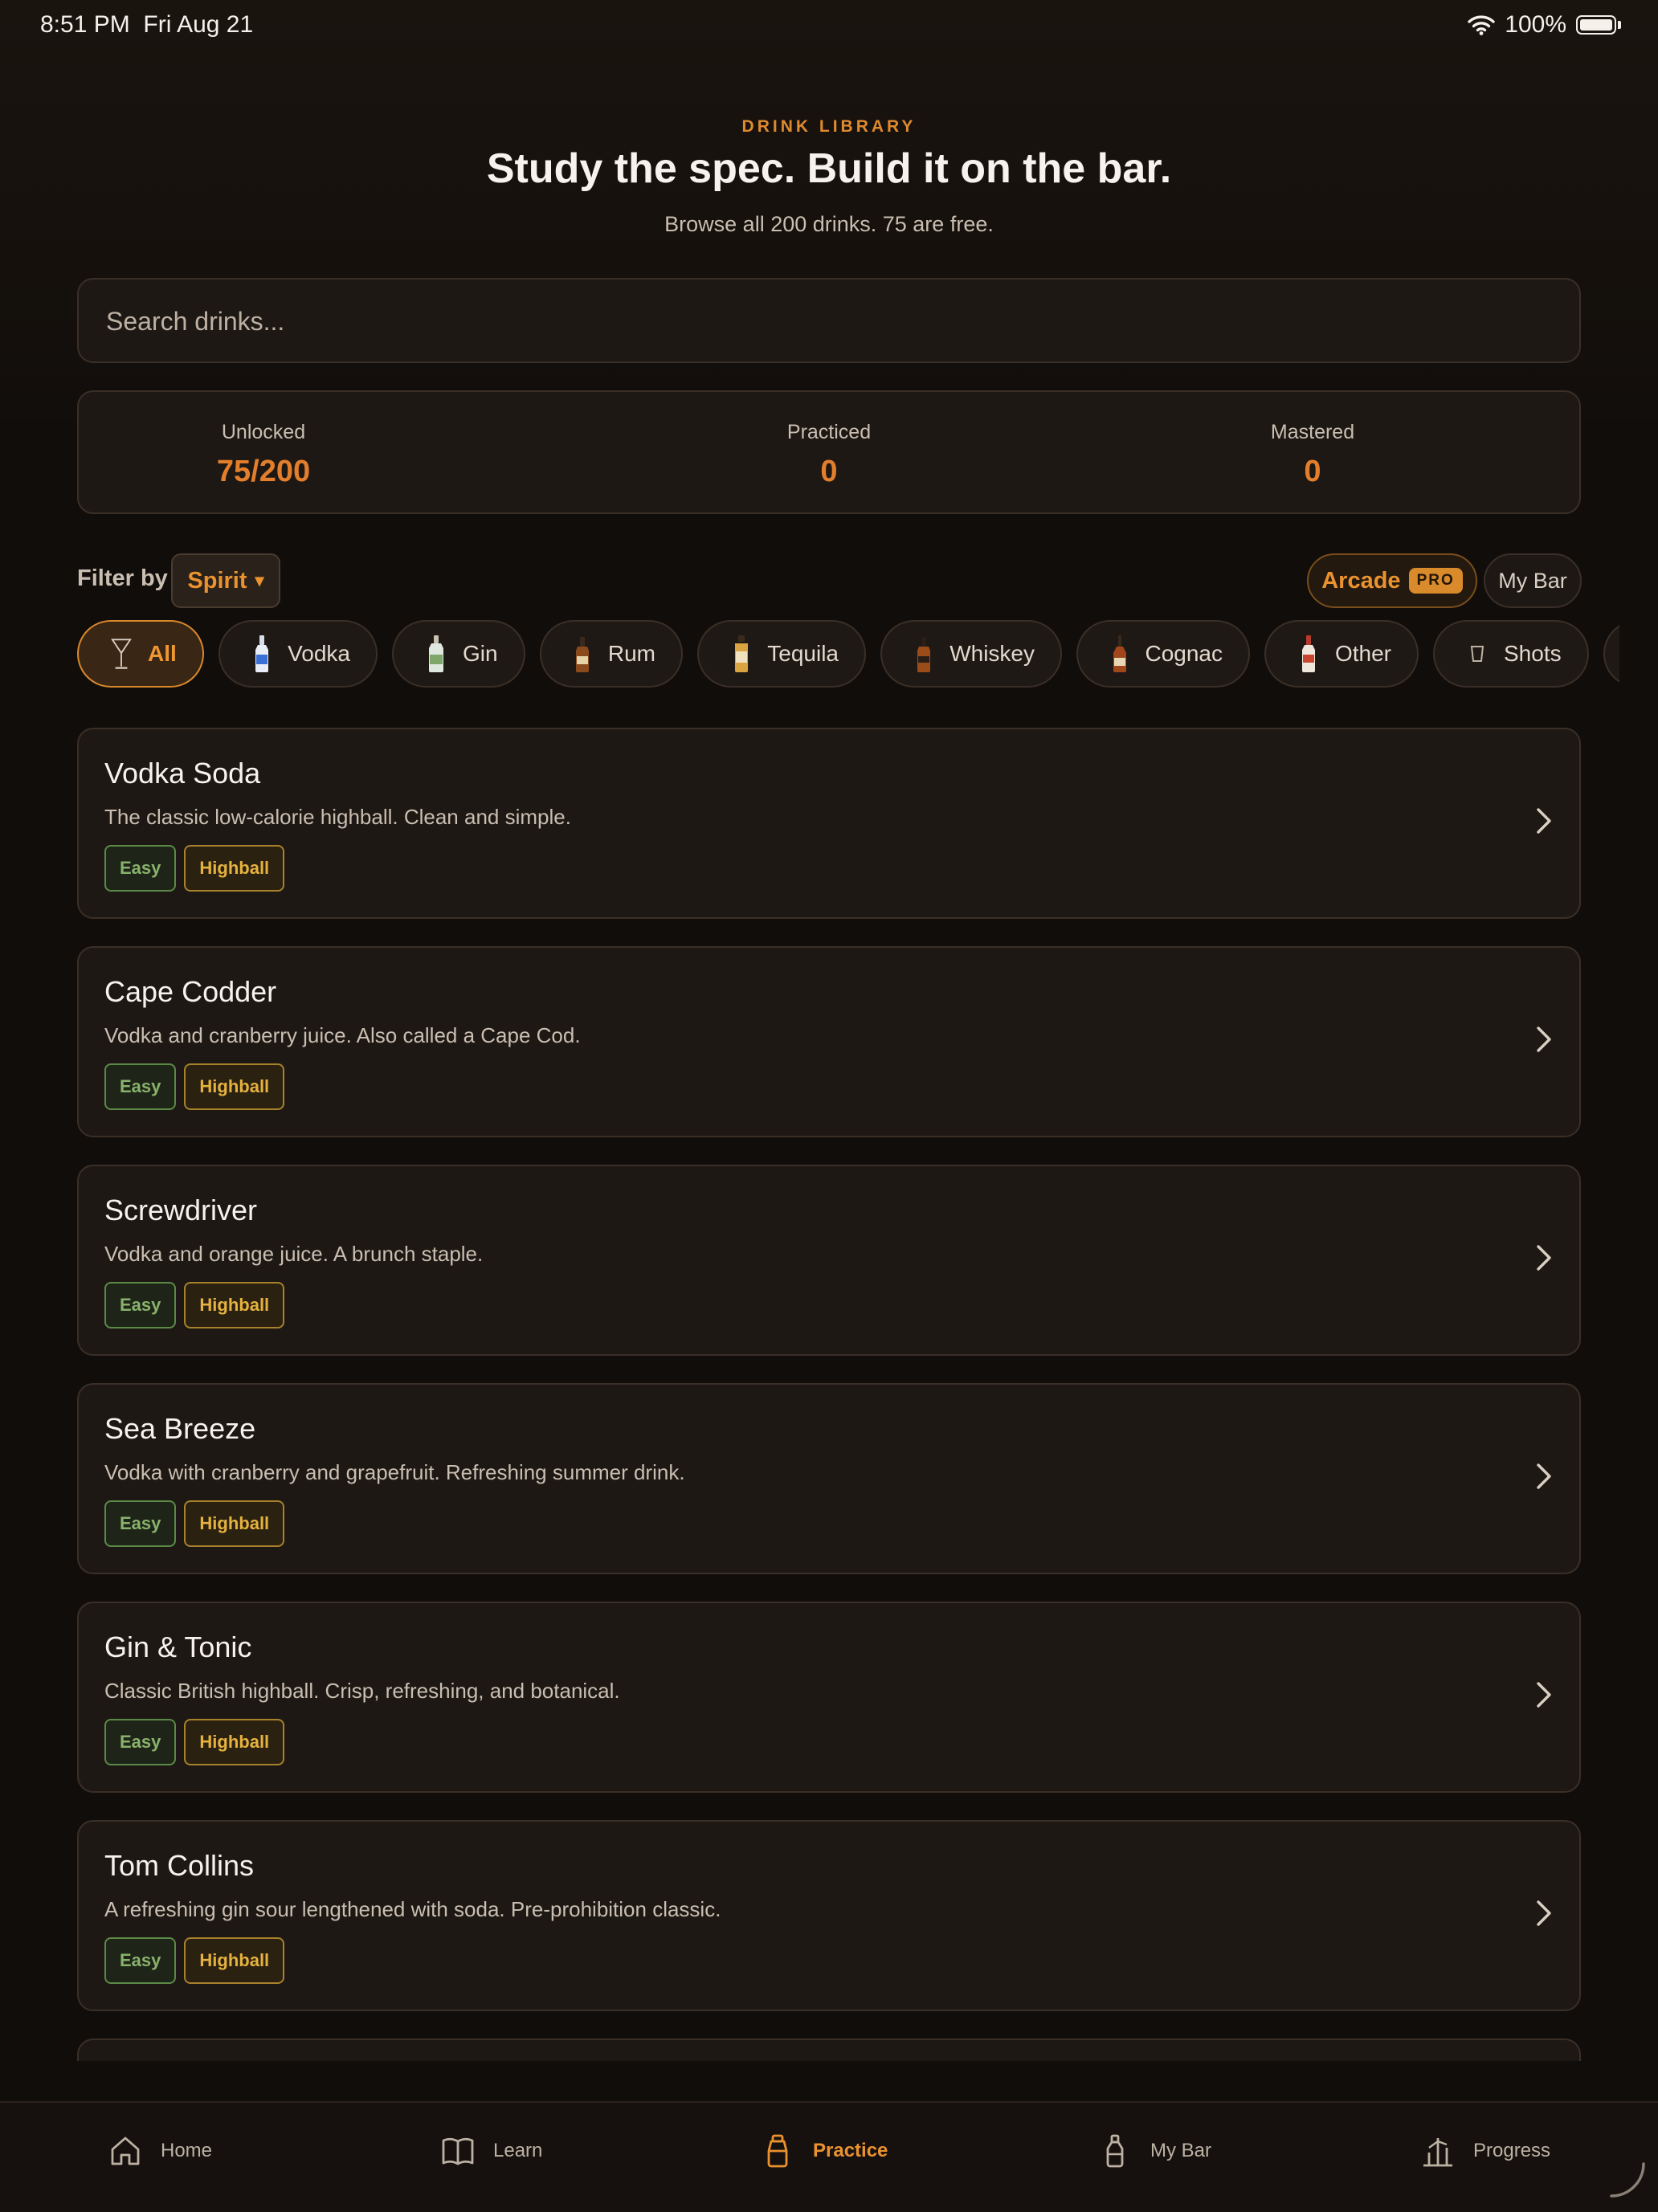 The width and height of the screenshot is (1658, 2212). I want to click on martini-glass-icon, so click(121, 653).